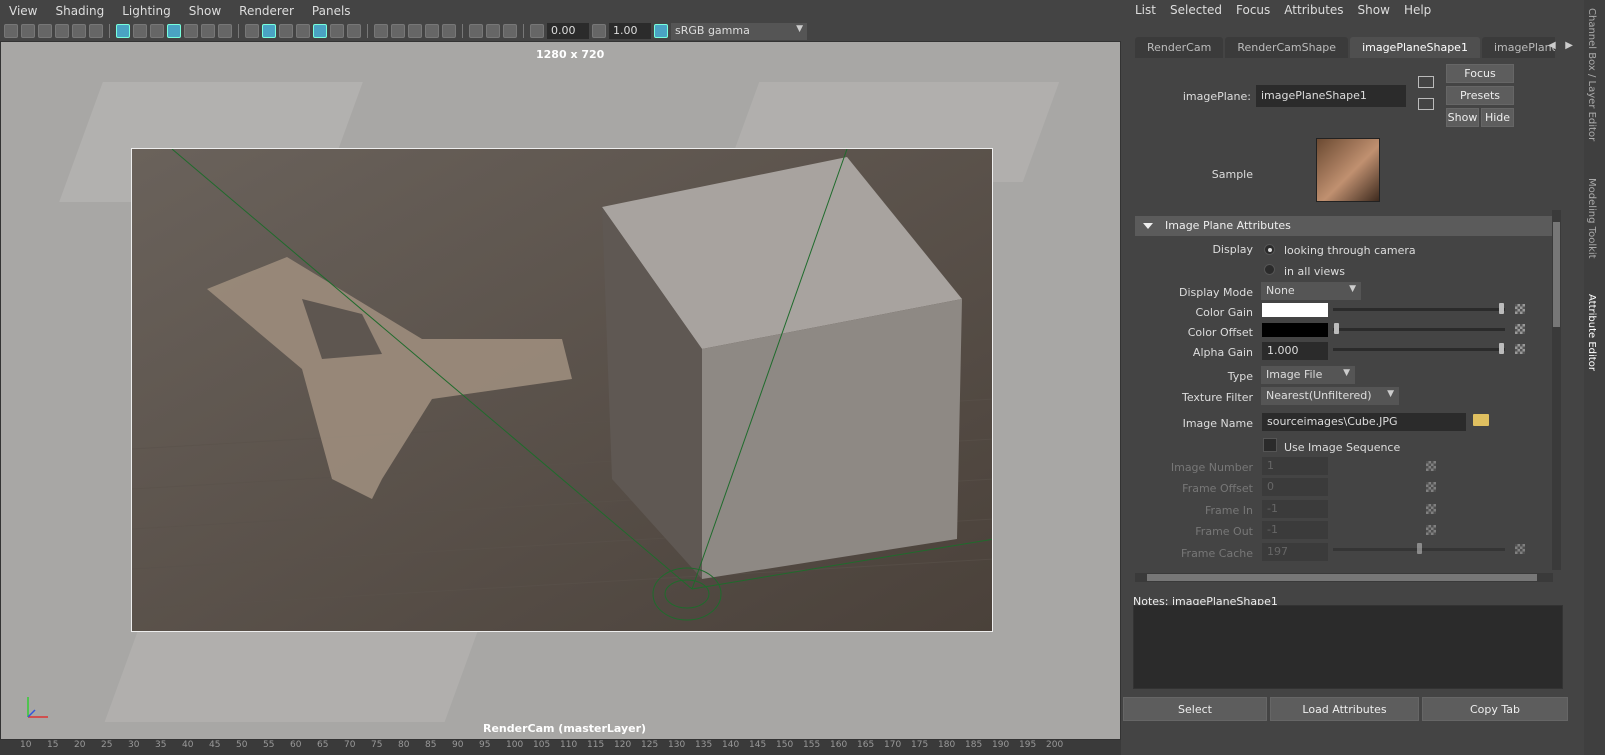 The width and height of the screenshot is (1605, 755). I want to click on exposure-icon, so click(537, 31).